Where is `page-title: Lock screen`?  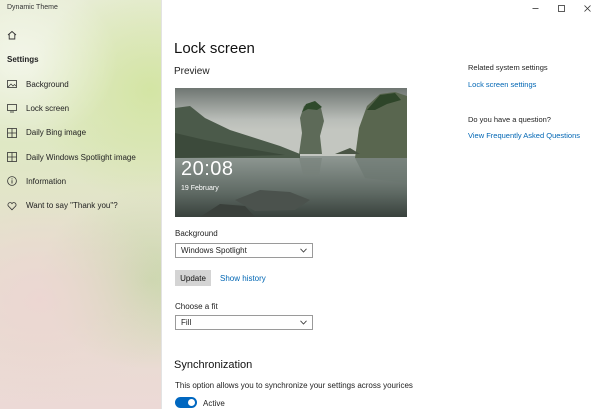
page-title: Lock screen is located at coordinates (214, 48).